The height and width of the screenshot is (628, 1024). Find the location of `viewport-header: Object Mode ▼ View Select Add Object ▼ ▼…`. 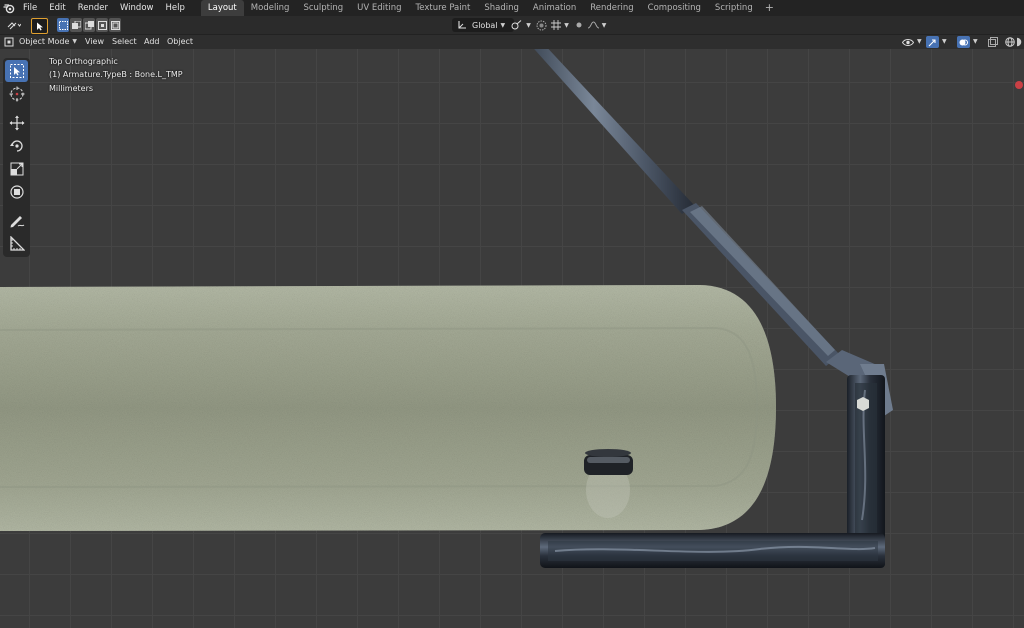

viewport-header: Object Mode ▼ View Select Add Object ▼ ▼… is located at coordinates (512, 42).